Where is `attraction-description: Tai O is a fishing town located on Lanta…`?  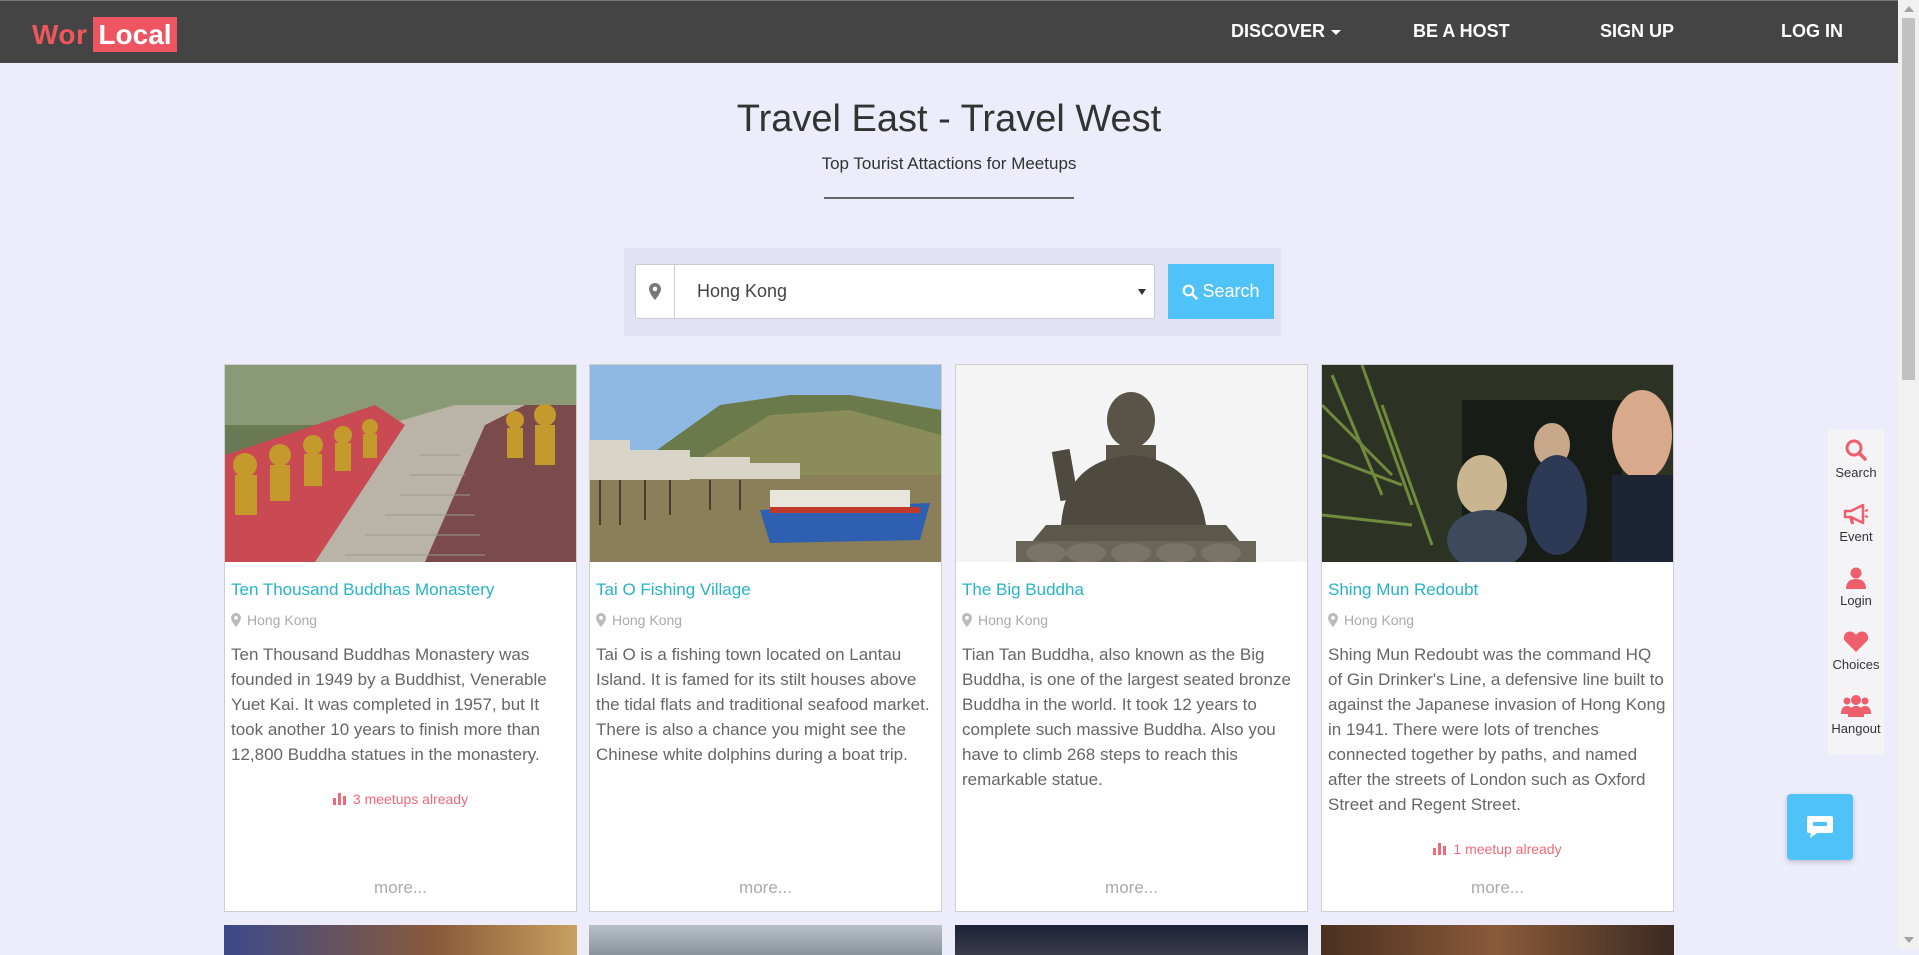 attraction-description: Tai O is a fishing town located on Lanta… is located at coordinates (763, 704).